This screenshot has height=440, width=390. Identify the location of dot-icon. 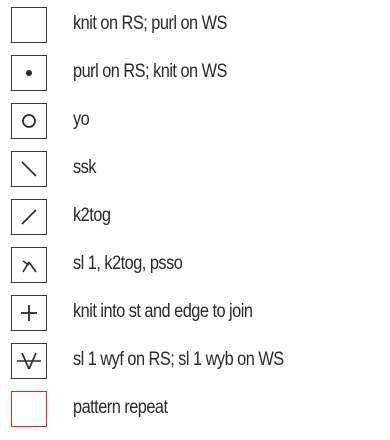
(29, 73).